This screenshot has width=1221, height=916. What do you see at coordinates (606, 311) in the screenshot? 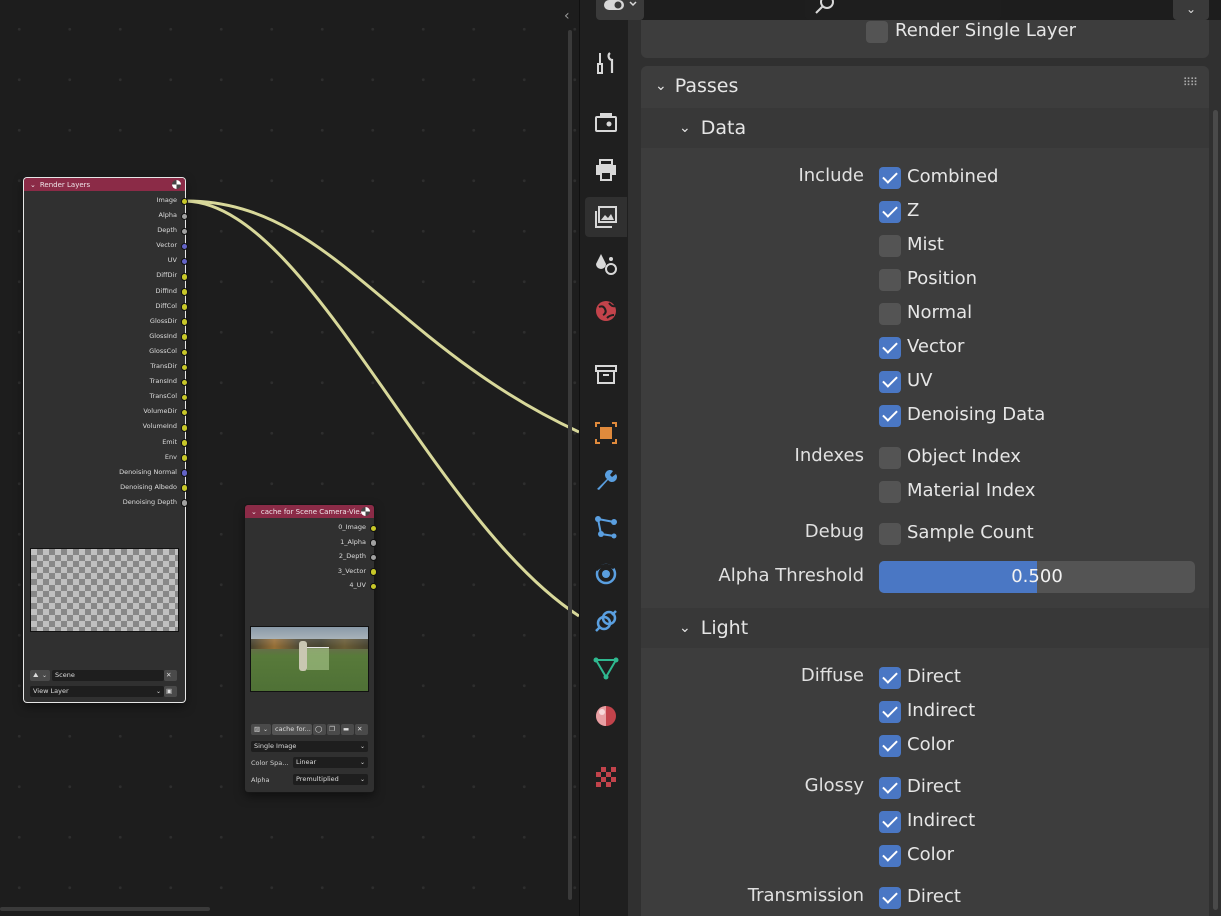
I see `tab-world` at bounding box center [606, 311].